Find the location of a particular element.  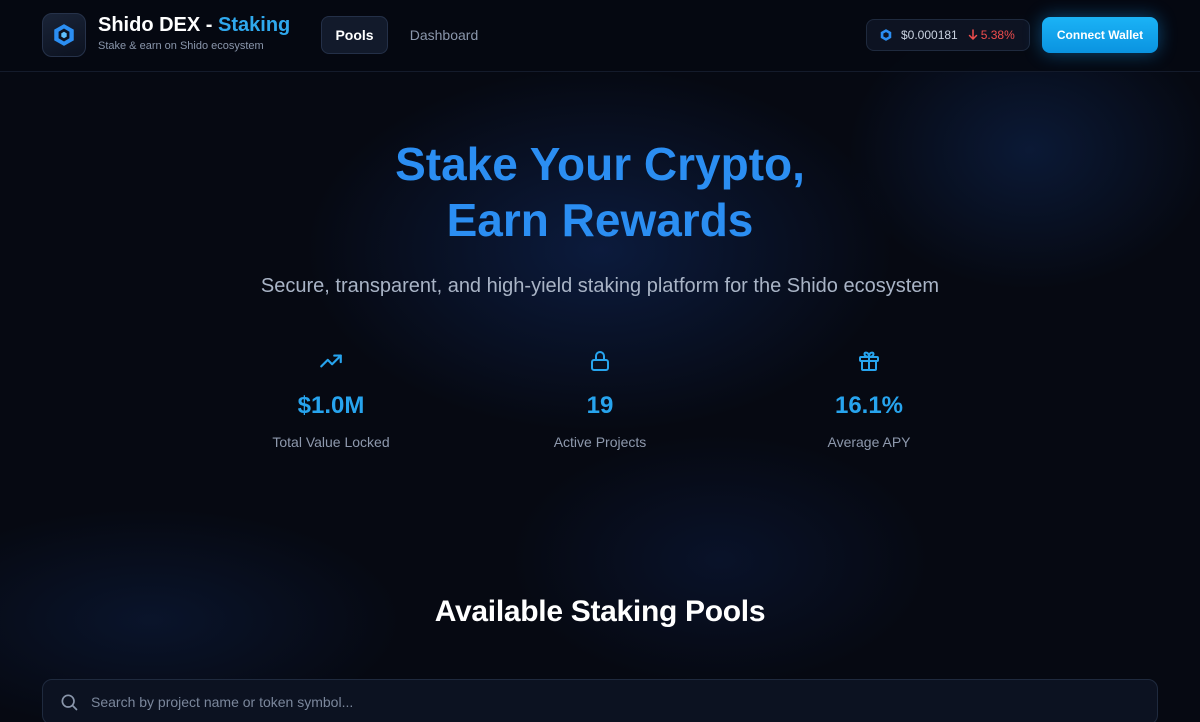

nav-tab-pools: Pools is located at coordinates (354, 35).